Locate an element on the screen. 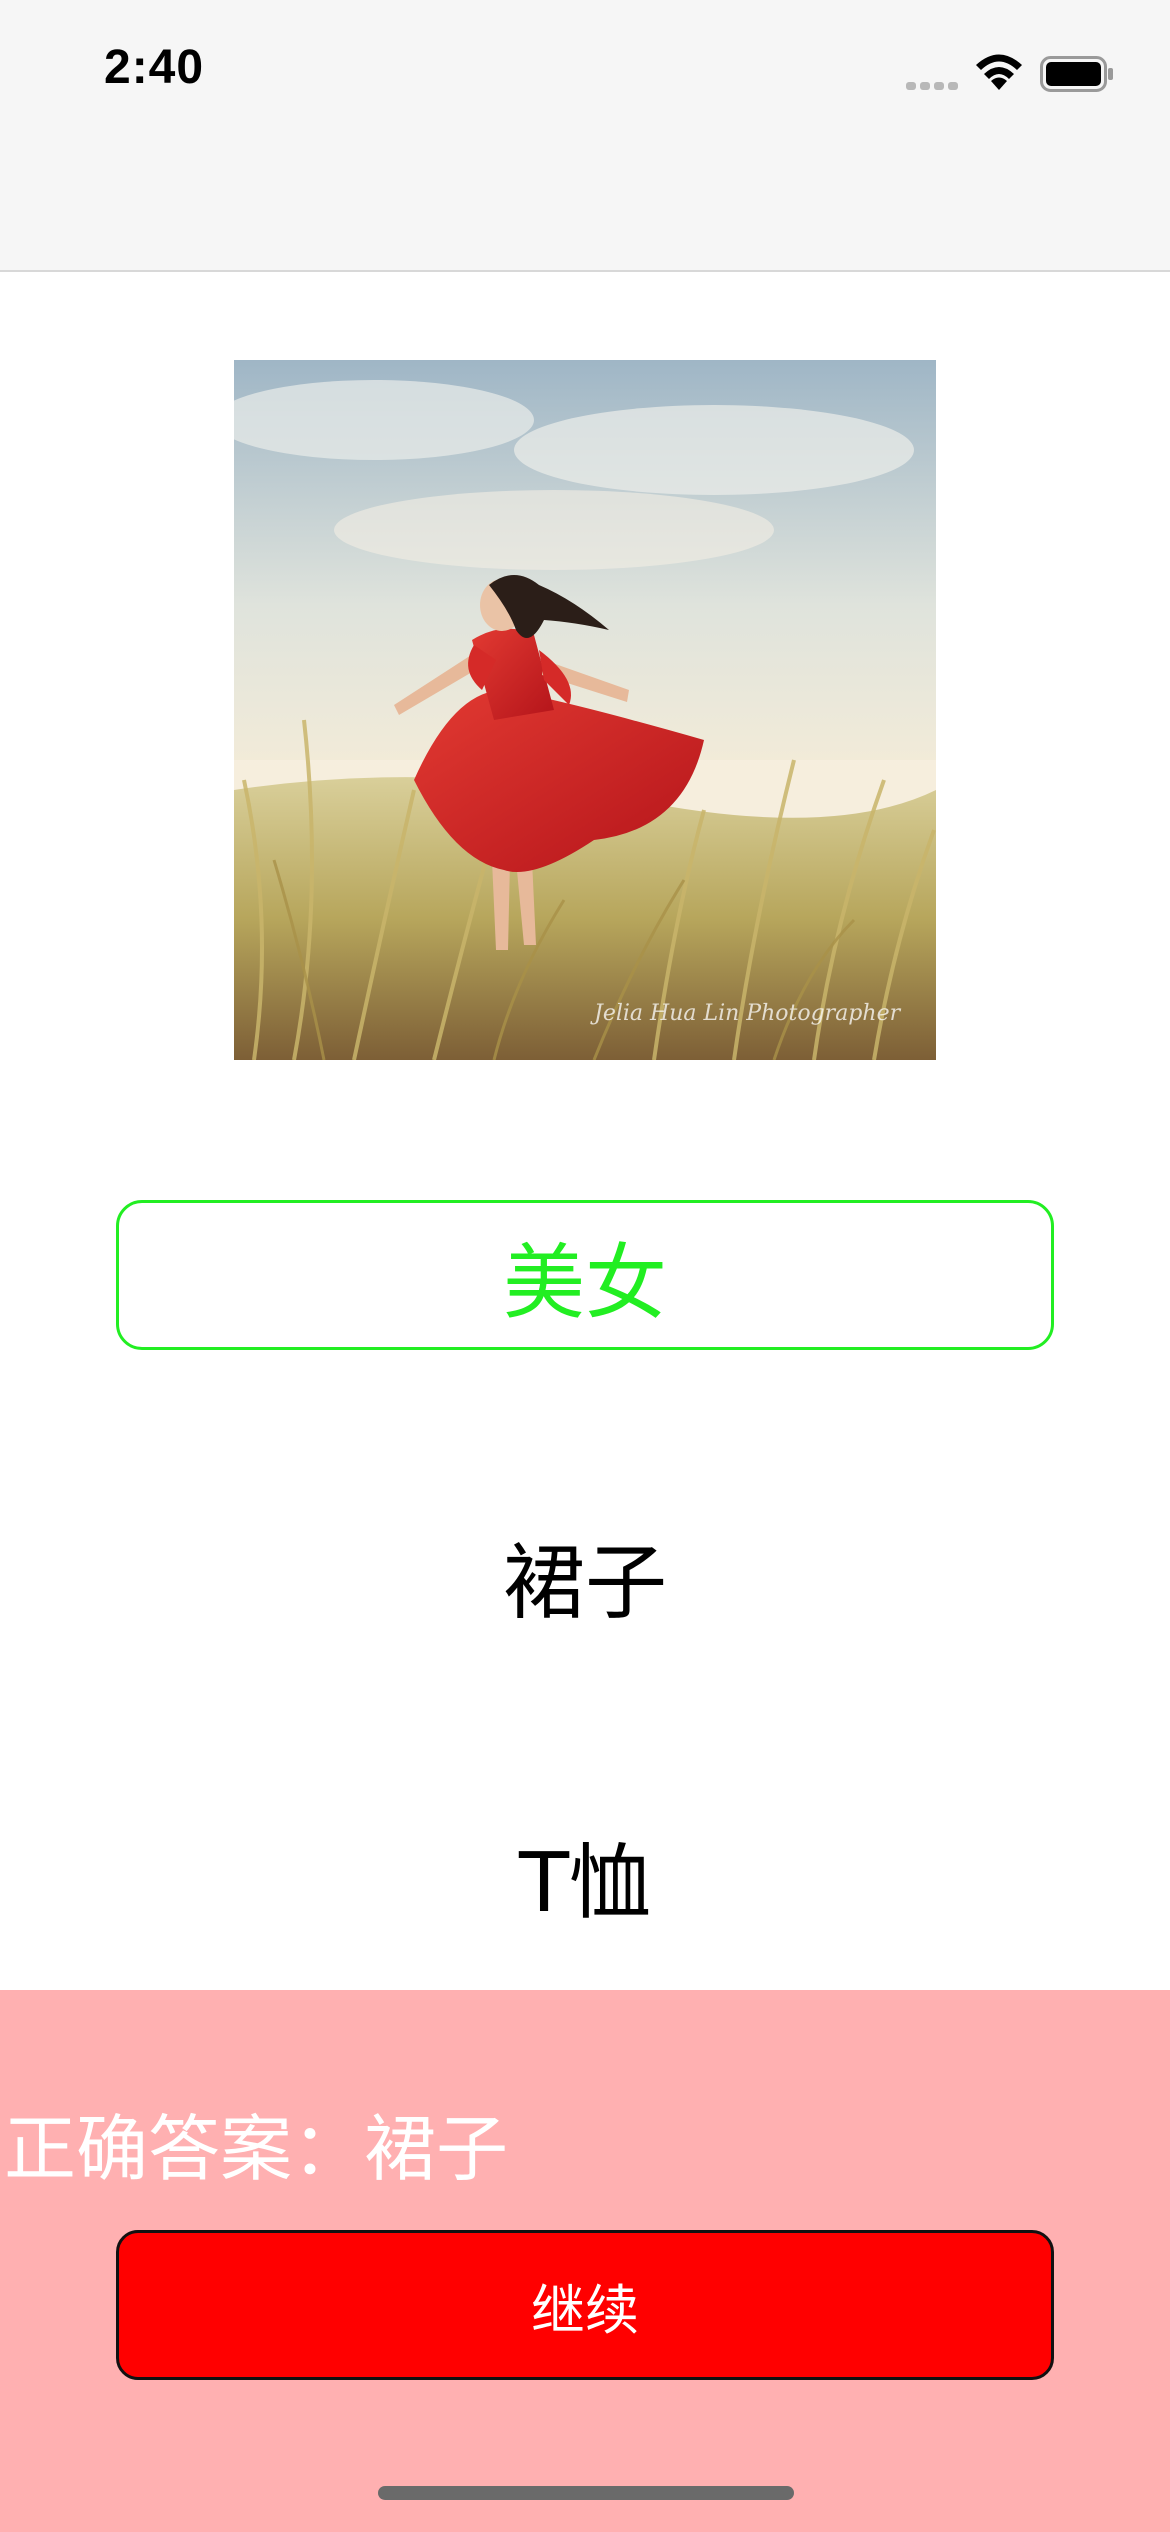 This screenshot has height=2532, width=1170. wifi-icon is located at coordinates (999, 72).